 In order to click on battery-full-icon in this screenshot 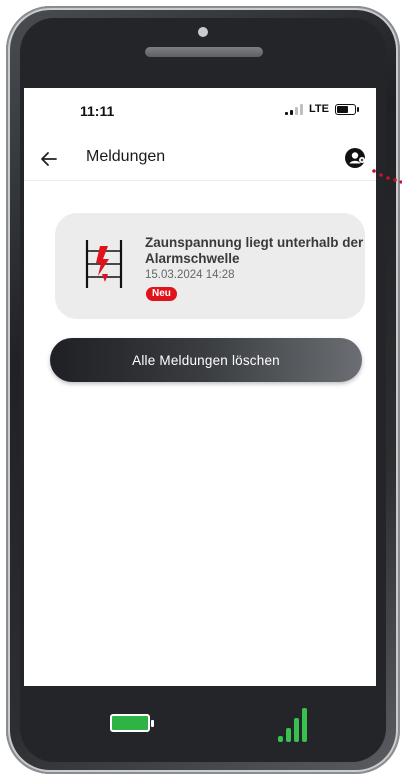, I will do `click(132, 723)`.